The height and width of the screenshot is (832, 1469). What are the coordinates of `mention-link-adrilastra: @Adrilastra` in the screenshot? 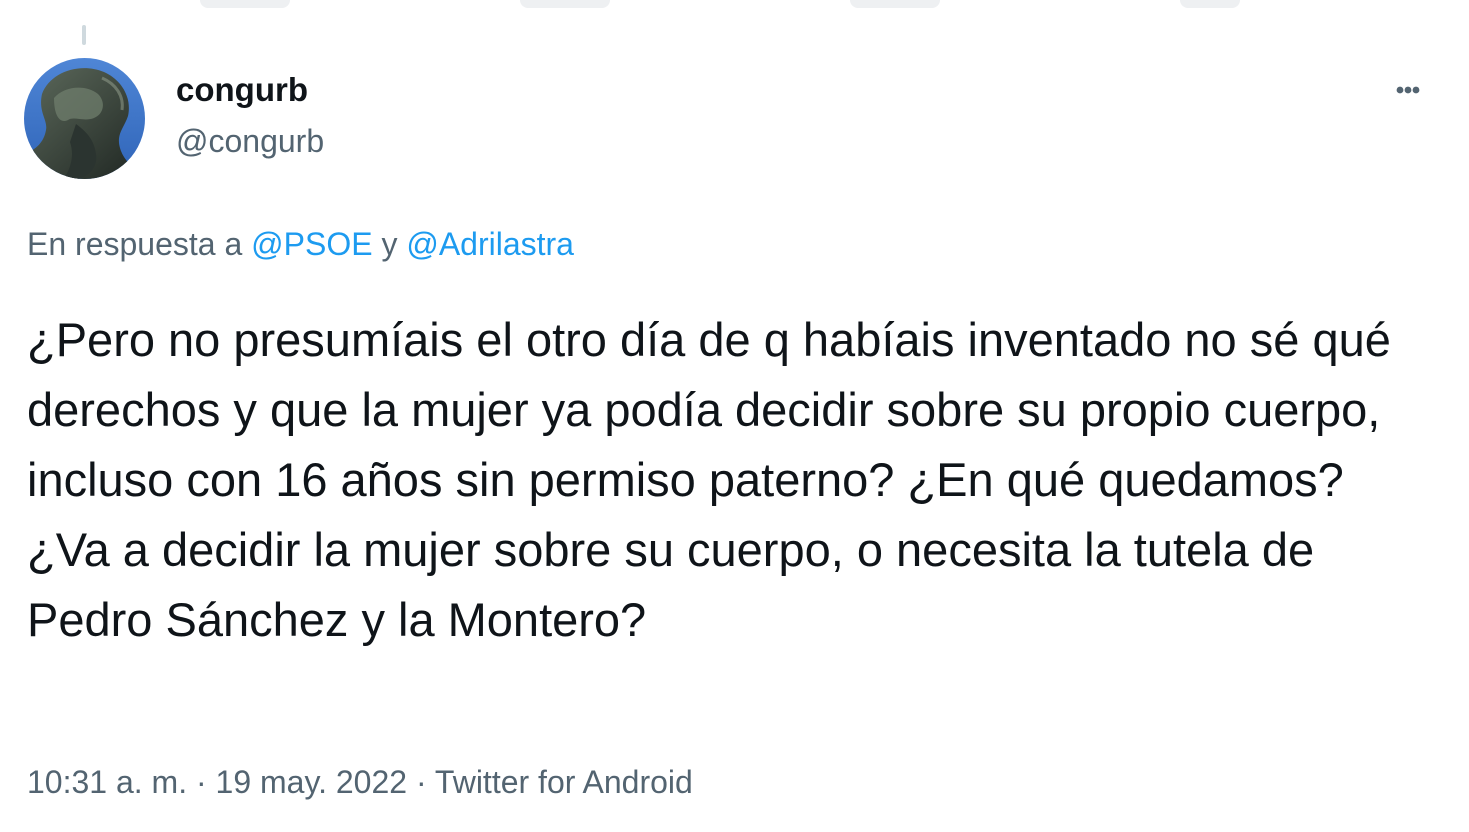 It's located at (490, 244).